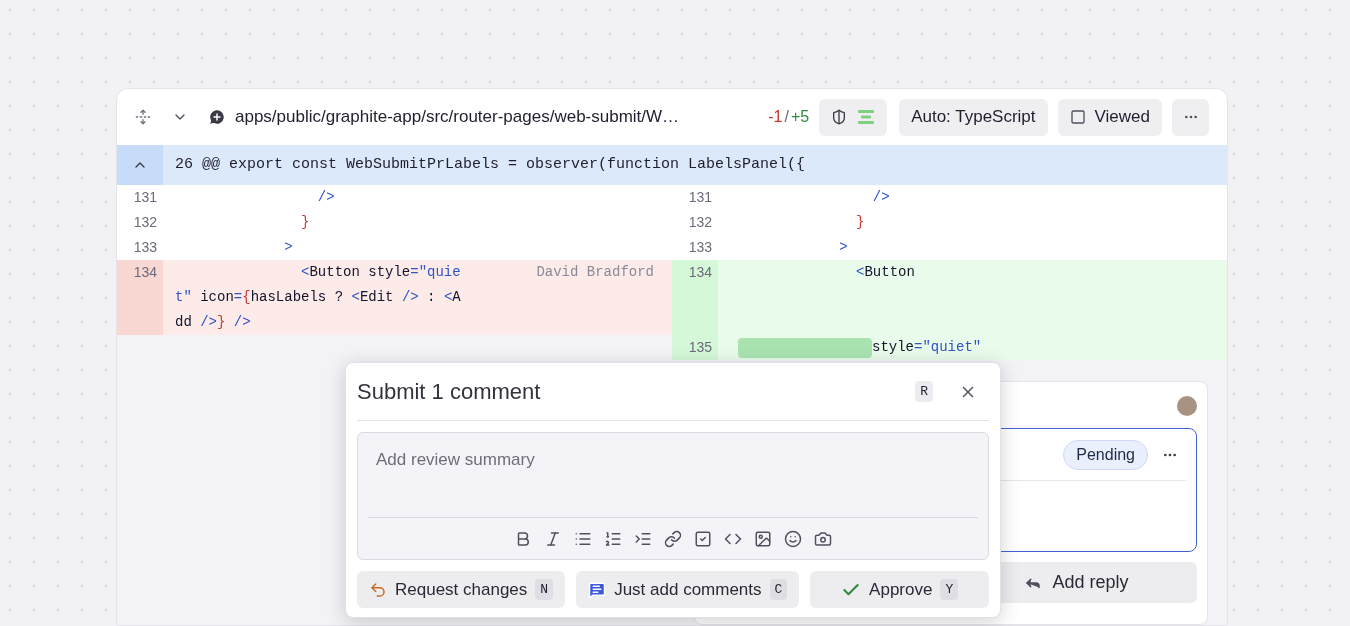  What do you see at coordinates (973, 117) in the screenshot?
I see `language-button: Auto: TypeScript` at bounding box center [973, 117].